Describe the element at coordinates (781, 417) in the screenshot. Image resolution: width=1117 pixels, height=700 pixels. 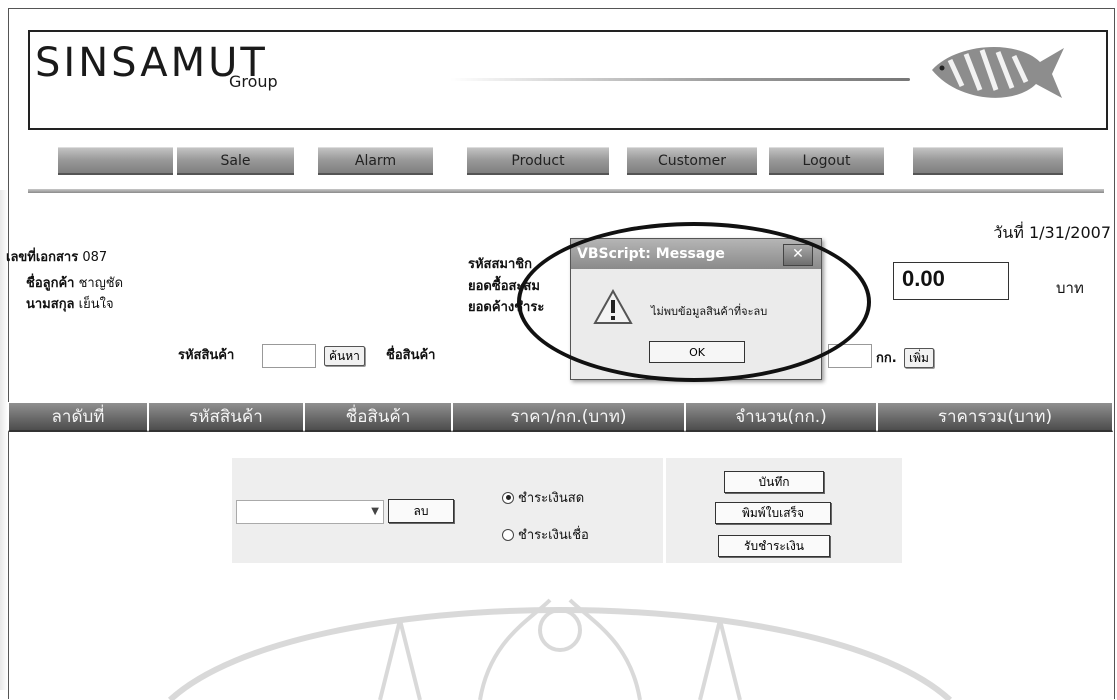
I see `col-qty: จำนวน(กก.)` at that location.